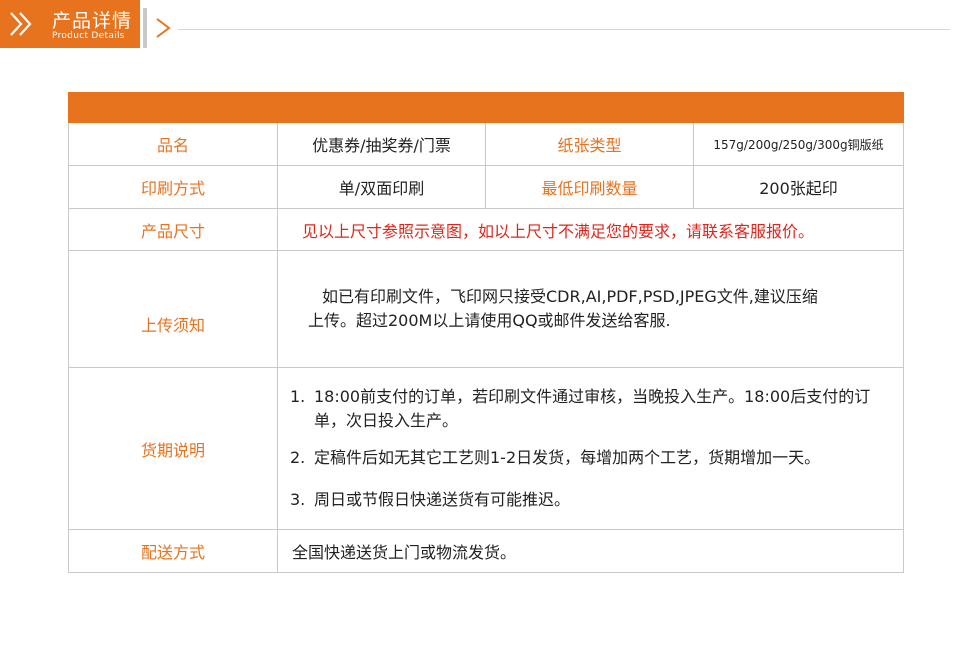 This screenshot has height=656, width=960. Describe the element at coordinates (173, 187) in the screenshot. I see `label-print-method: 印刷方式` at that location.